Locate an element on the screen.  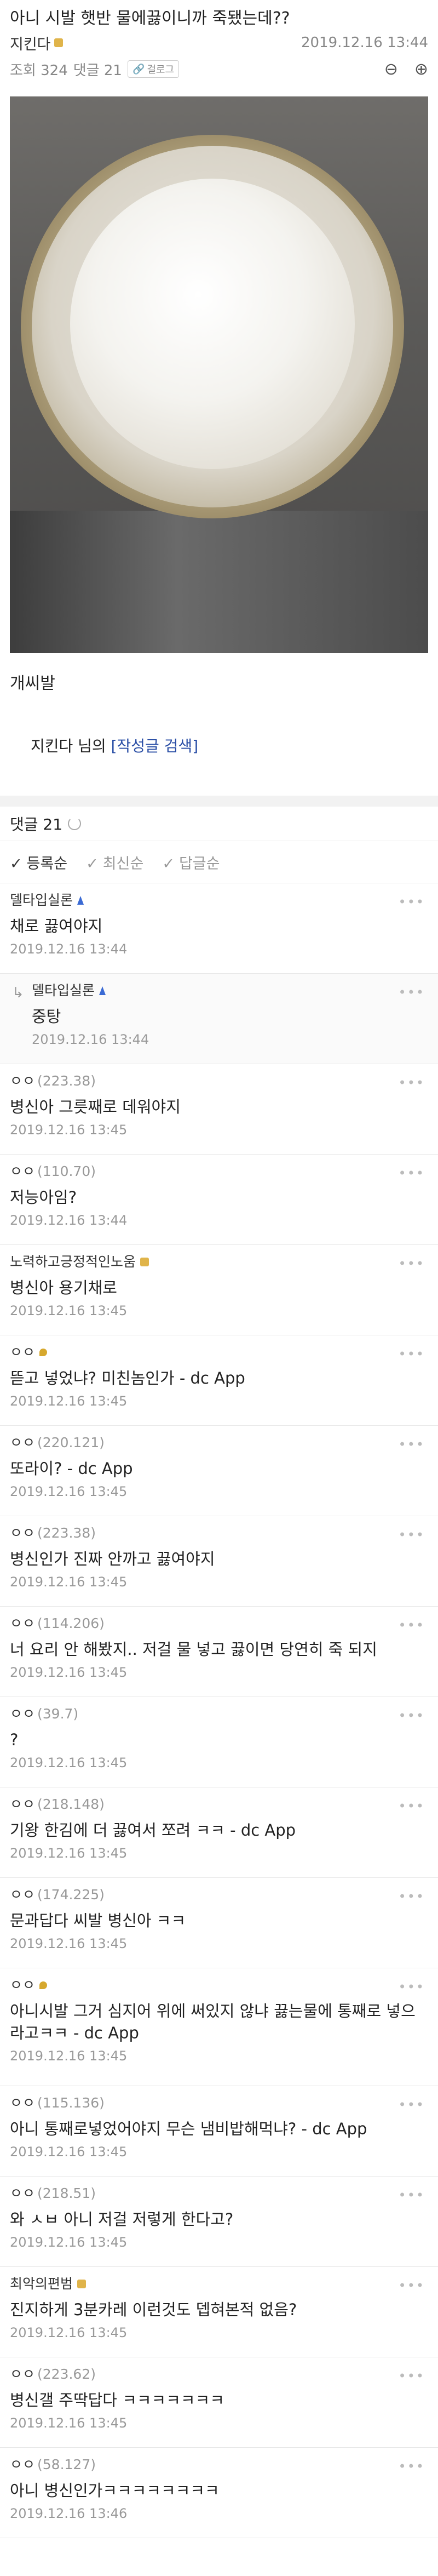
comment-author: ㅇㅇ (110.70) is located at coordinates (219, 1168).